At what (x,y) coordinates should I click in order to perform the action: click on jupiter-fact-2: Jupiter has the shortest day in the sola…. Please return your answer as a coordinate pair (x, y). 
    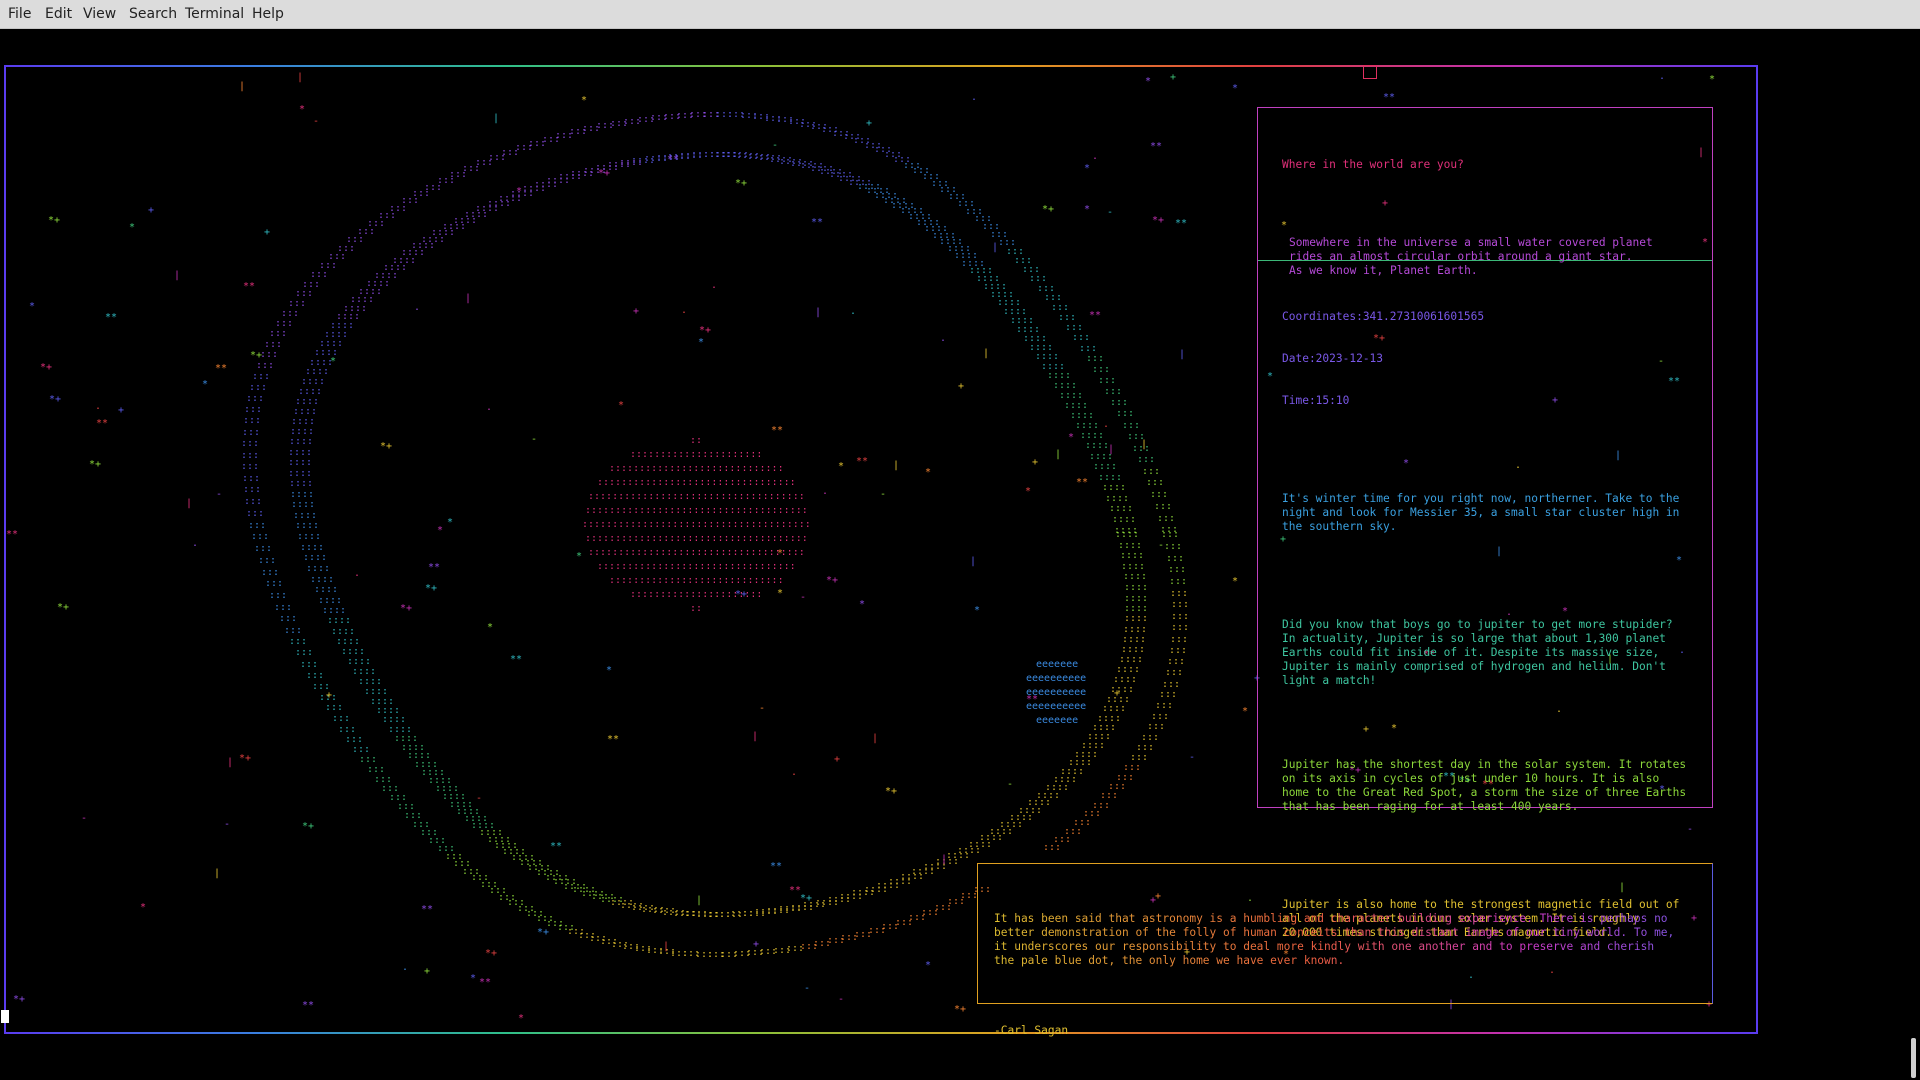
    Looking at the image, I should click on (1484, 785).